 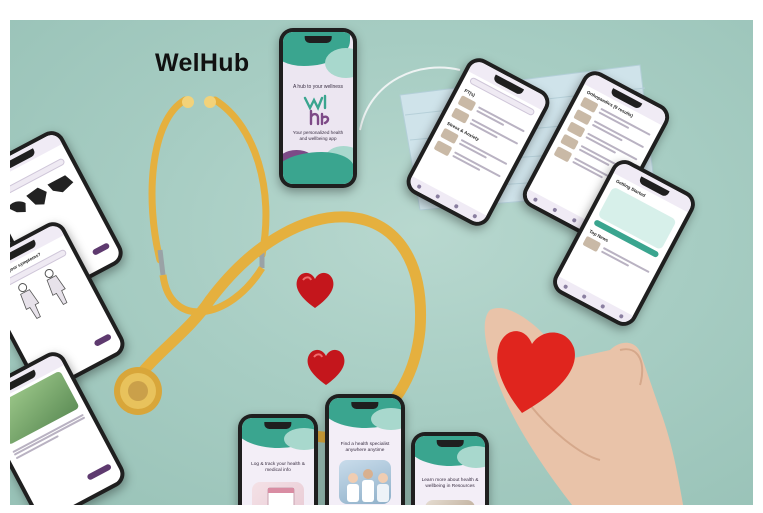 What do you see at coordinates (318, 87) in the screenshot?
I see `splash-tagline: A hub to your wellness` at bounding box center [318, 87].